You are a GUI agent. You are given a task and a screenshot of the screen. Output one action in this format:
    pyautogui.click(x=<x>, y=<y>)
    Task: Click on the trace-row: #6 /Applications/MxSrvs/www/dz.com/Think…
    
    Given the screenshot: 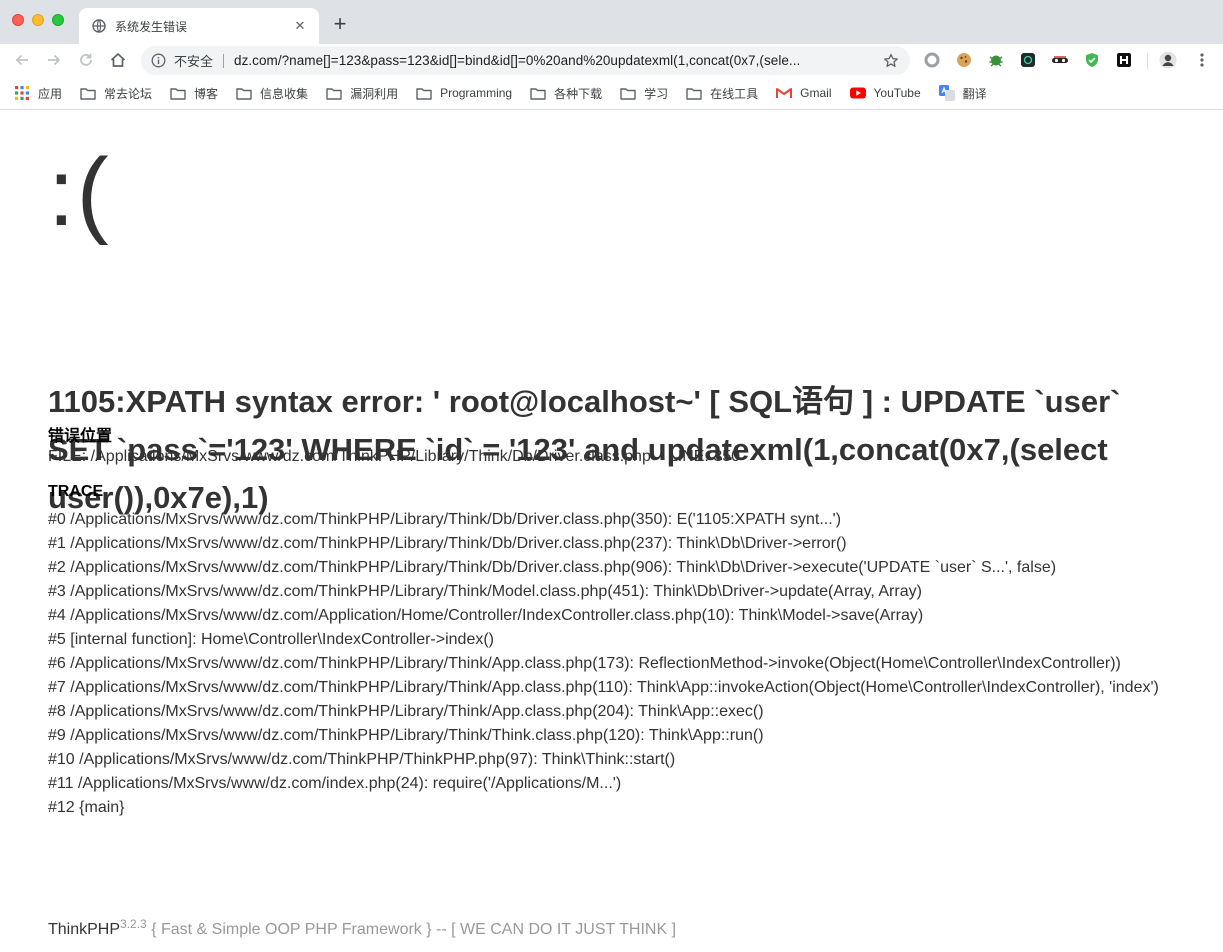 What is the action you would take?
    pyautogui.click(x=584, y=663)
    